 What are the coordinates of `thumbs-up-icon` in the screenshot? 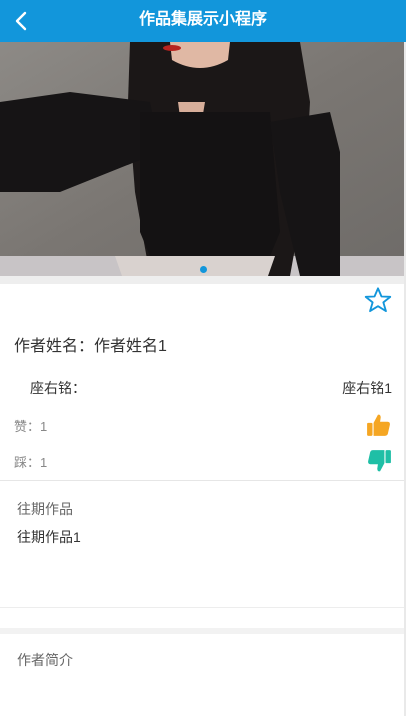 It's located at (378, 425).